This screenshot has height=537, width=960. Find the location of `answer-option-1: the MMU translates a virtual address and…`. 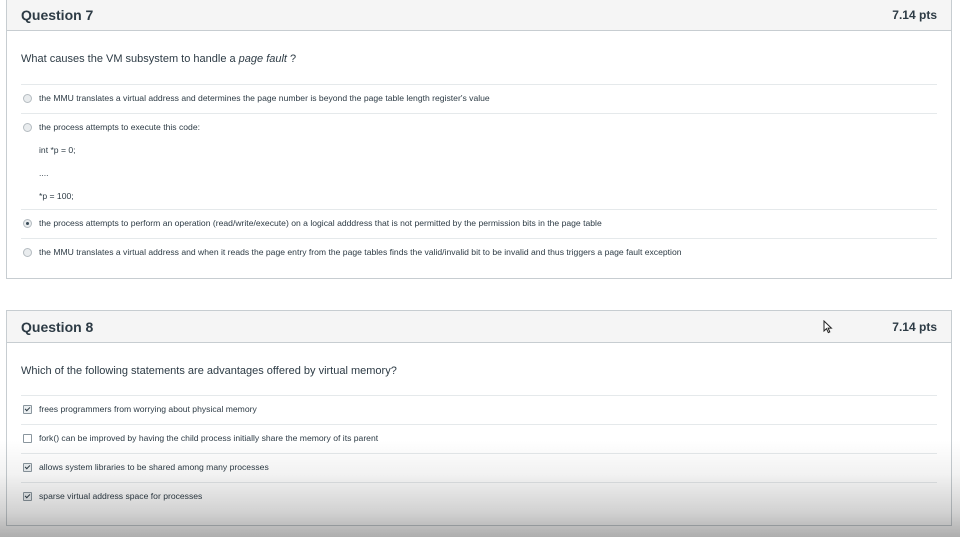

answer-option-1: the MMU translates a virtual address and… is located at coordinates (479, 98).